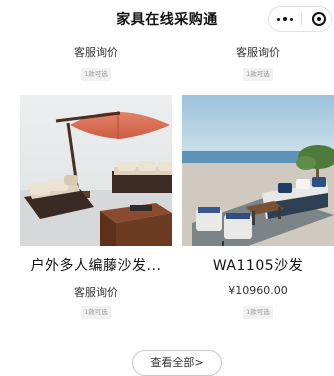 The width and height of the screenshot is (334, 376). I want to click on header: 家具在线采购通, so click(167, 20).